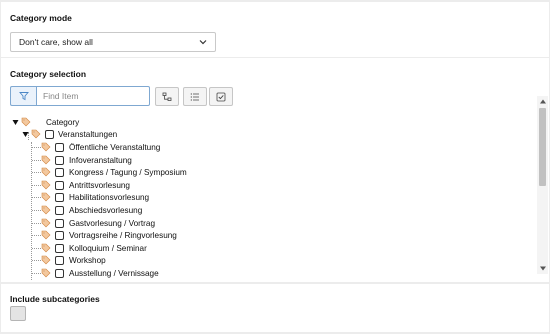 This screenshot has height=334, width=550. Describe the element at coordinates (18, 313) in the screenshot. I see `include-subcategories-toggle` at that location.